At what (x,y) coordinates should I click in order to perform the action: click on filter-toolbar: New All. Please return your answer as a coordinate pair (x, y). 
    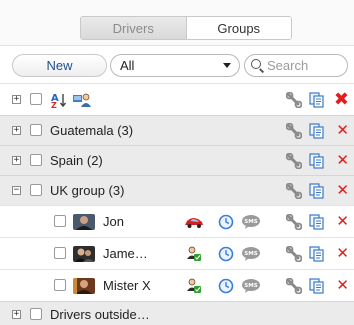
    Looking at the image, I should click on (177, 65).